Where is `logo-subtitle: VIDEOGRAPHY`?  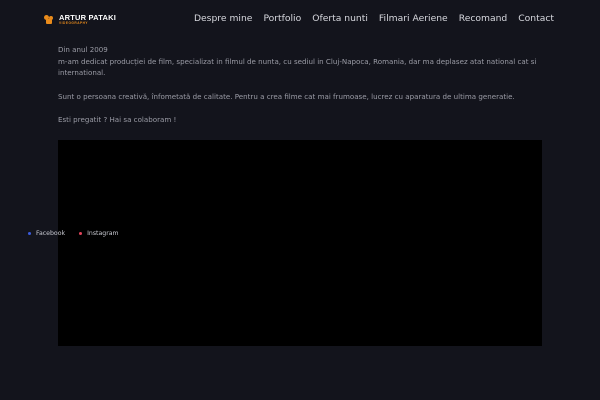 logo-subtitle: VIDEOGRAPHY is located at coordinates (74, 23).